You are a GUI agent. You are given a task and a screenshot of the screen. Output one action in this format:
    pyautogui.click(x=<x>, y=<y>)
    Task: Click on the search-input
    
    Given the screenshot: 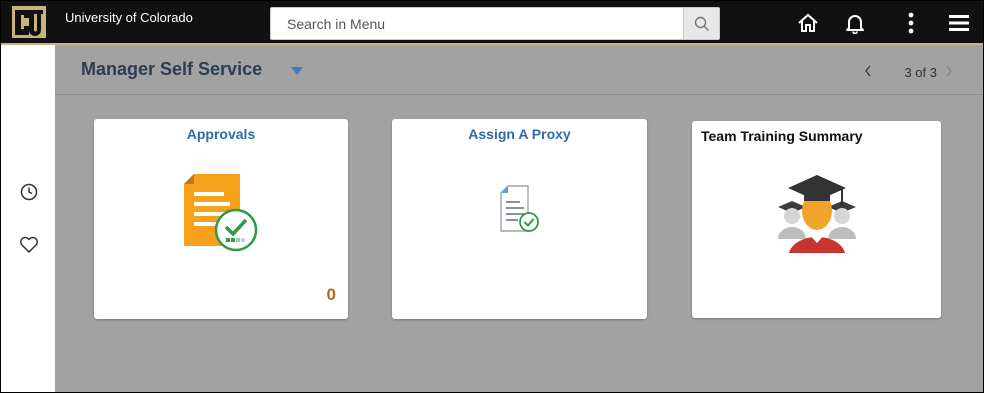 What is the action you would take?
    pyautogui.click(x=476, y=23)
    